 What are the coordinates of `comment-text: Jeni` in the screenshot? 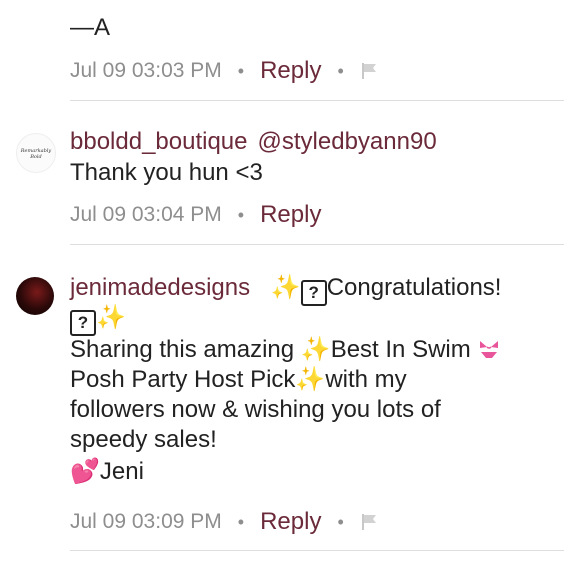 It's located at (121, 471).